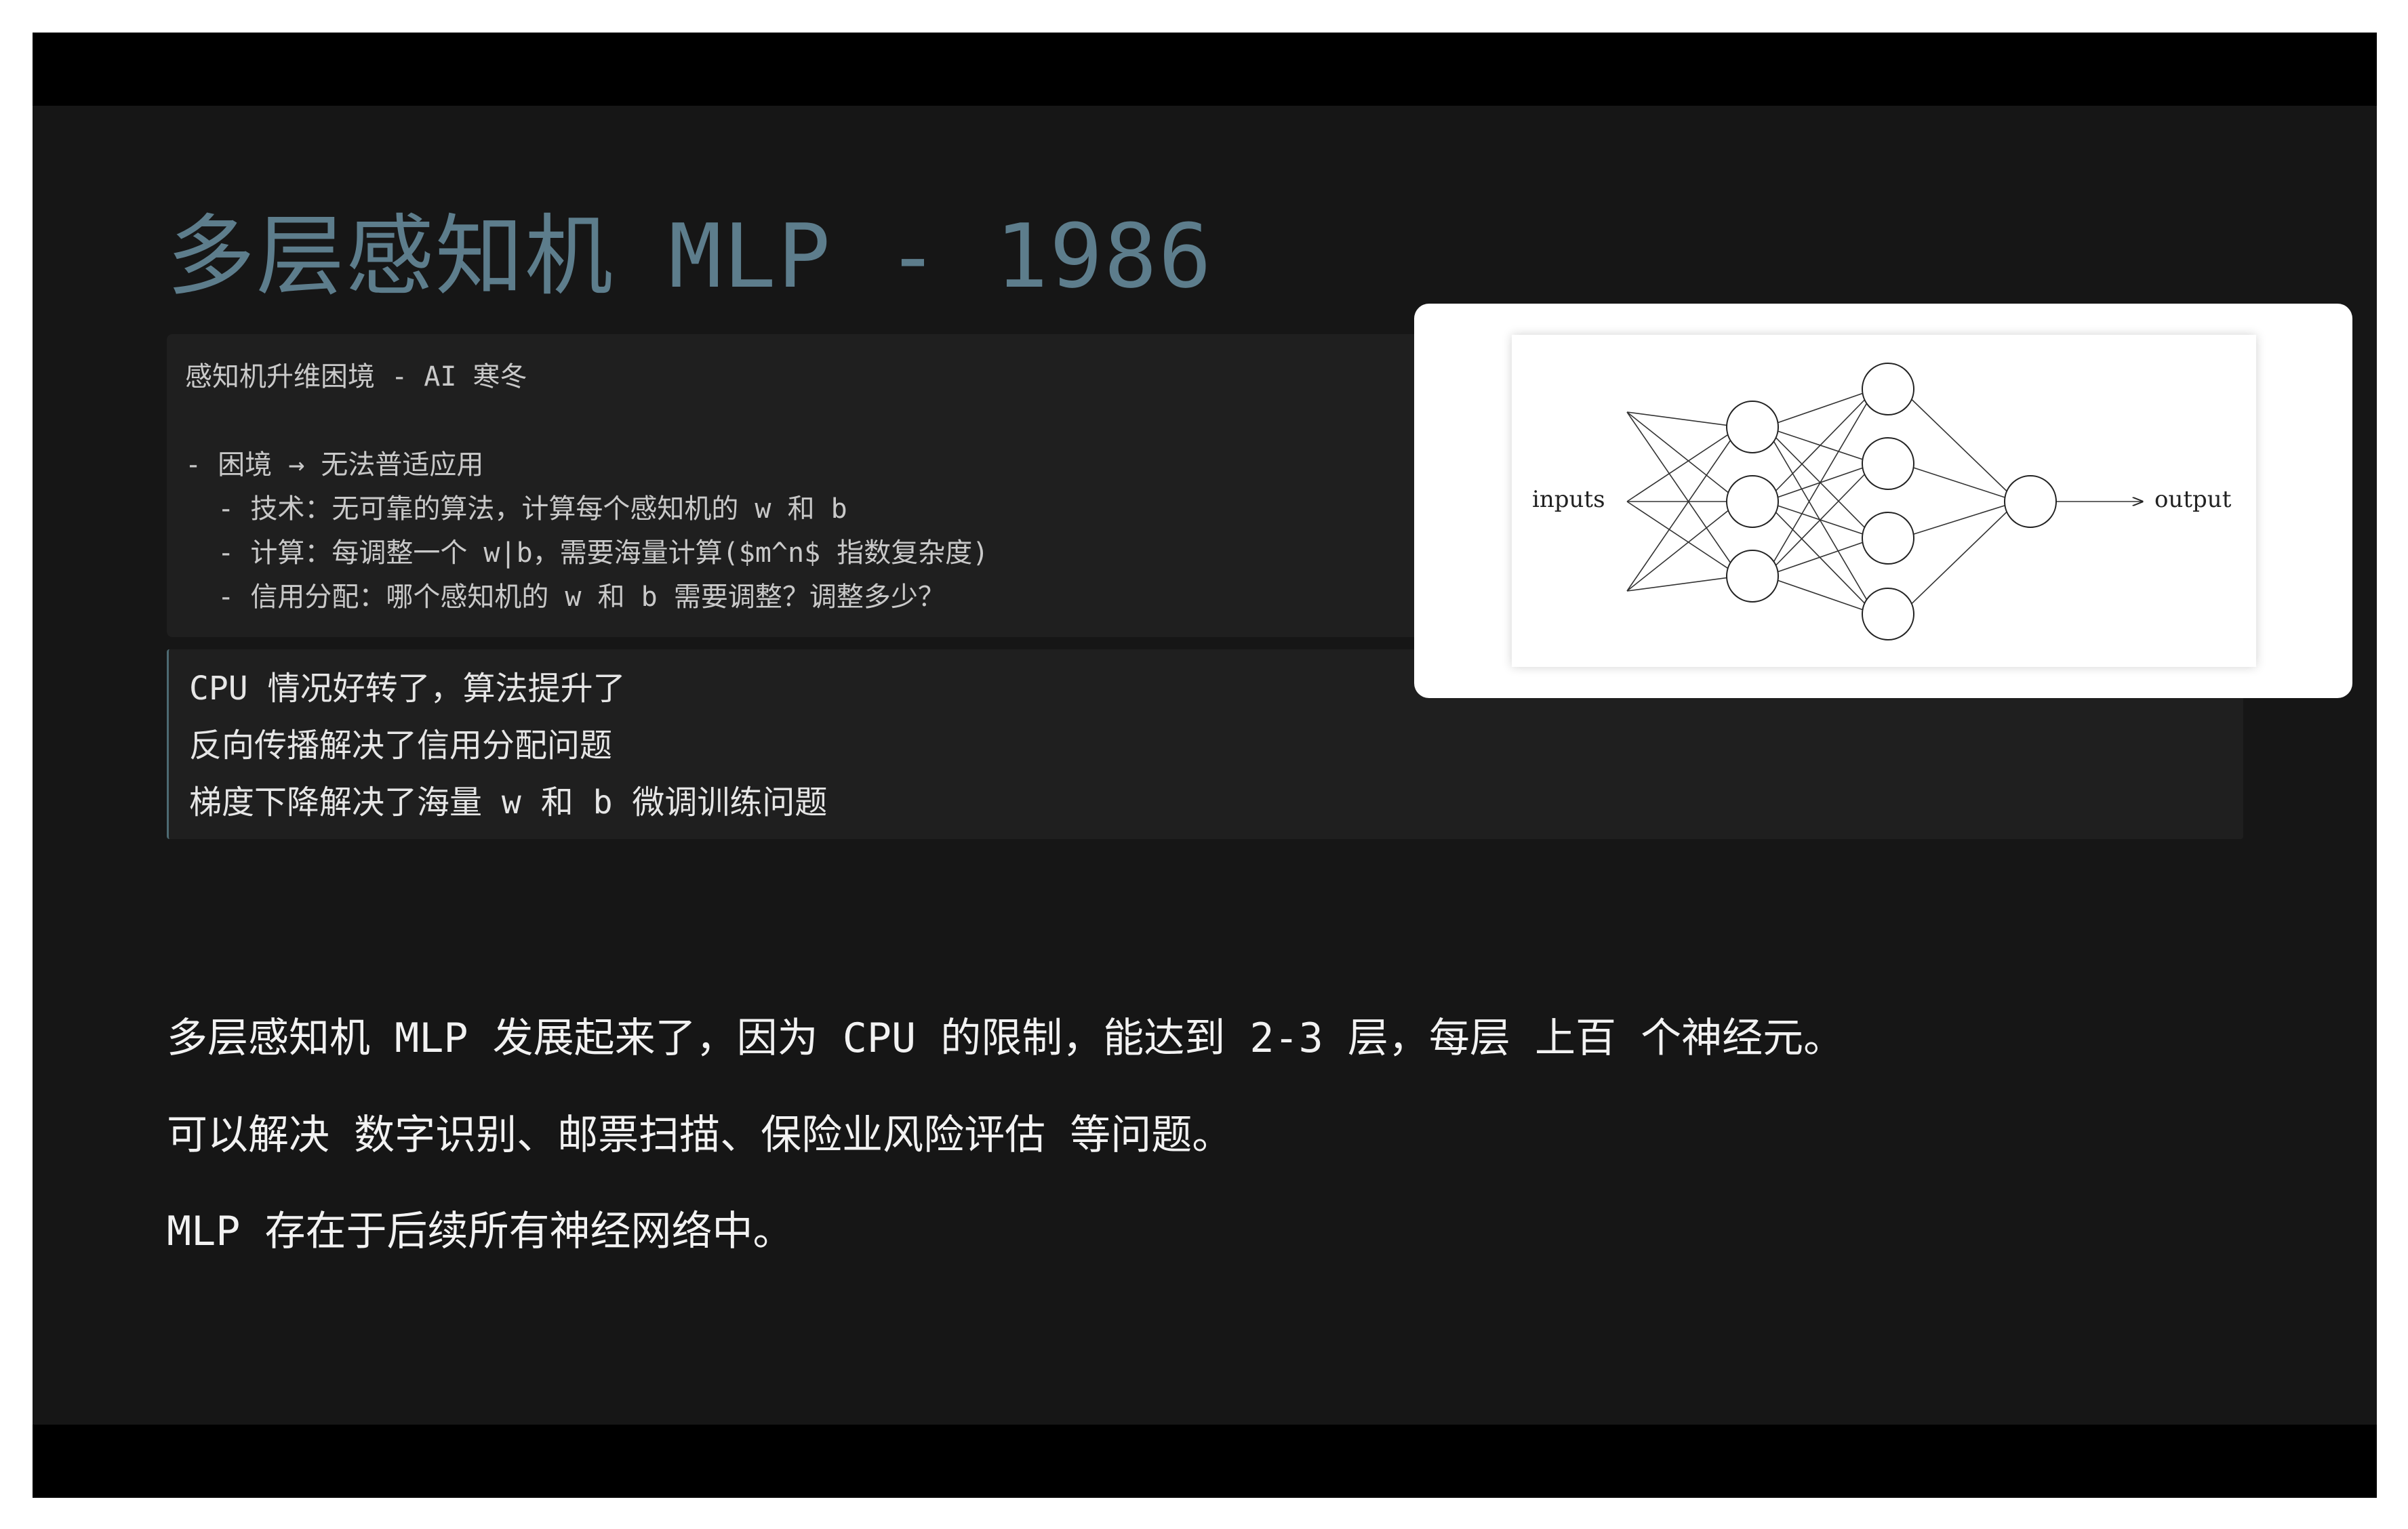 The height and width of the screenshot is (1529, 2408). I want to click on paragraph-3: MLP 存在于后续所有神经网络中。, so click(480, 1231).